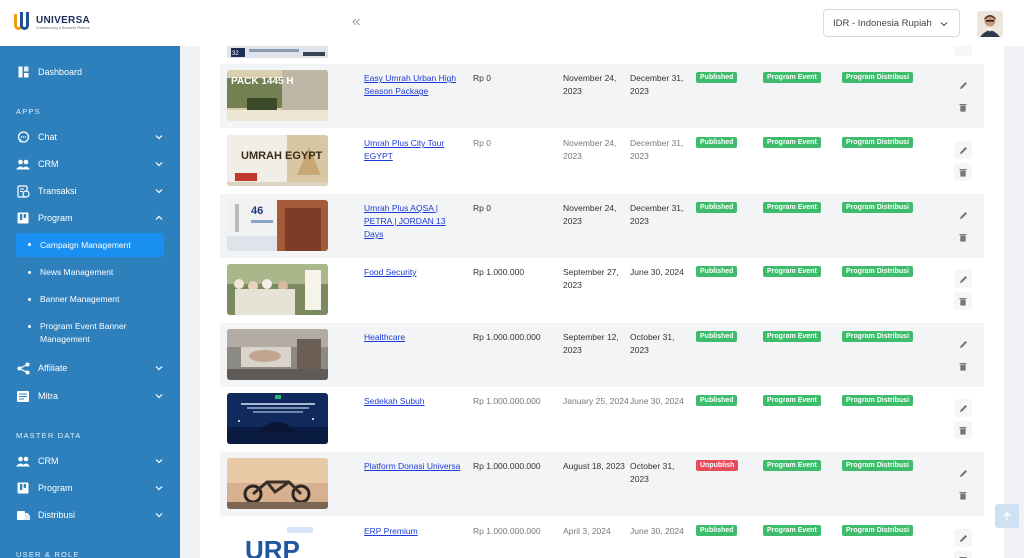  Describe the element at coordinates (53, 368) in the screenshot. I see `sidebar-item-label: Affiliate` at that location.